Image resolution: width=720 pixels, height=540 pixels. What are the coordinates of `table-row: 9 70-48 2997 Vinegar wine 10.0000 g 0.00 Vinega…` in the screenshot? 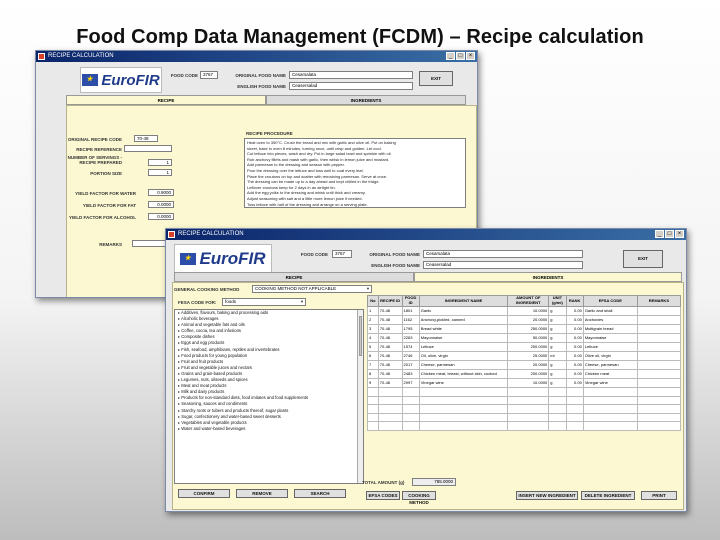 It's located at (524, 383).